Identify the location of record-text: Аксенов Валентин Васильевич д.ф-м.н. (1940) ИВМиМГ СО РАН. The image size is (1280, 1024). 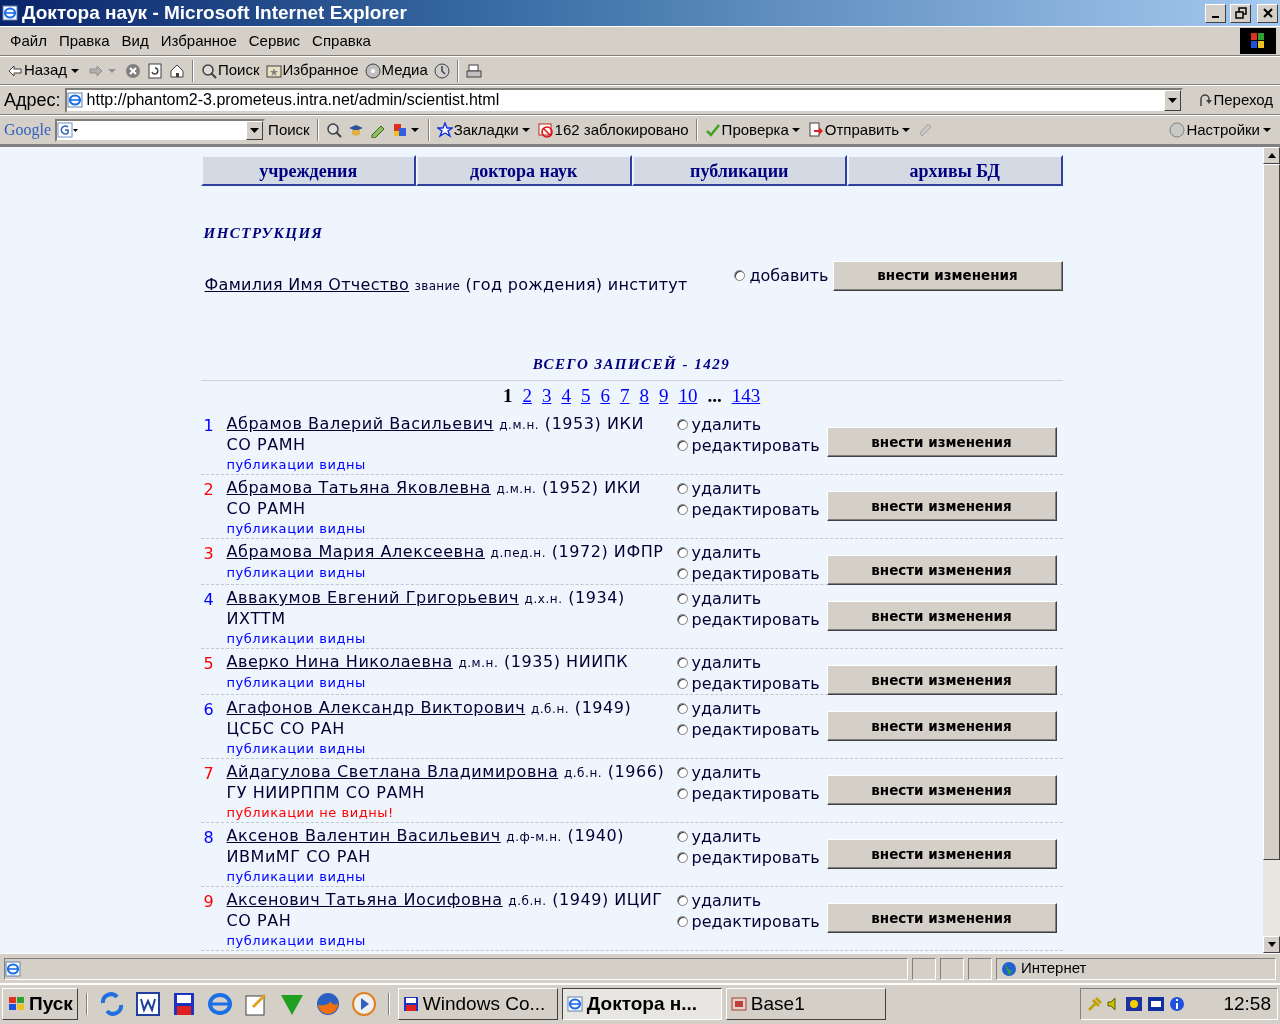
(426, 846).